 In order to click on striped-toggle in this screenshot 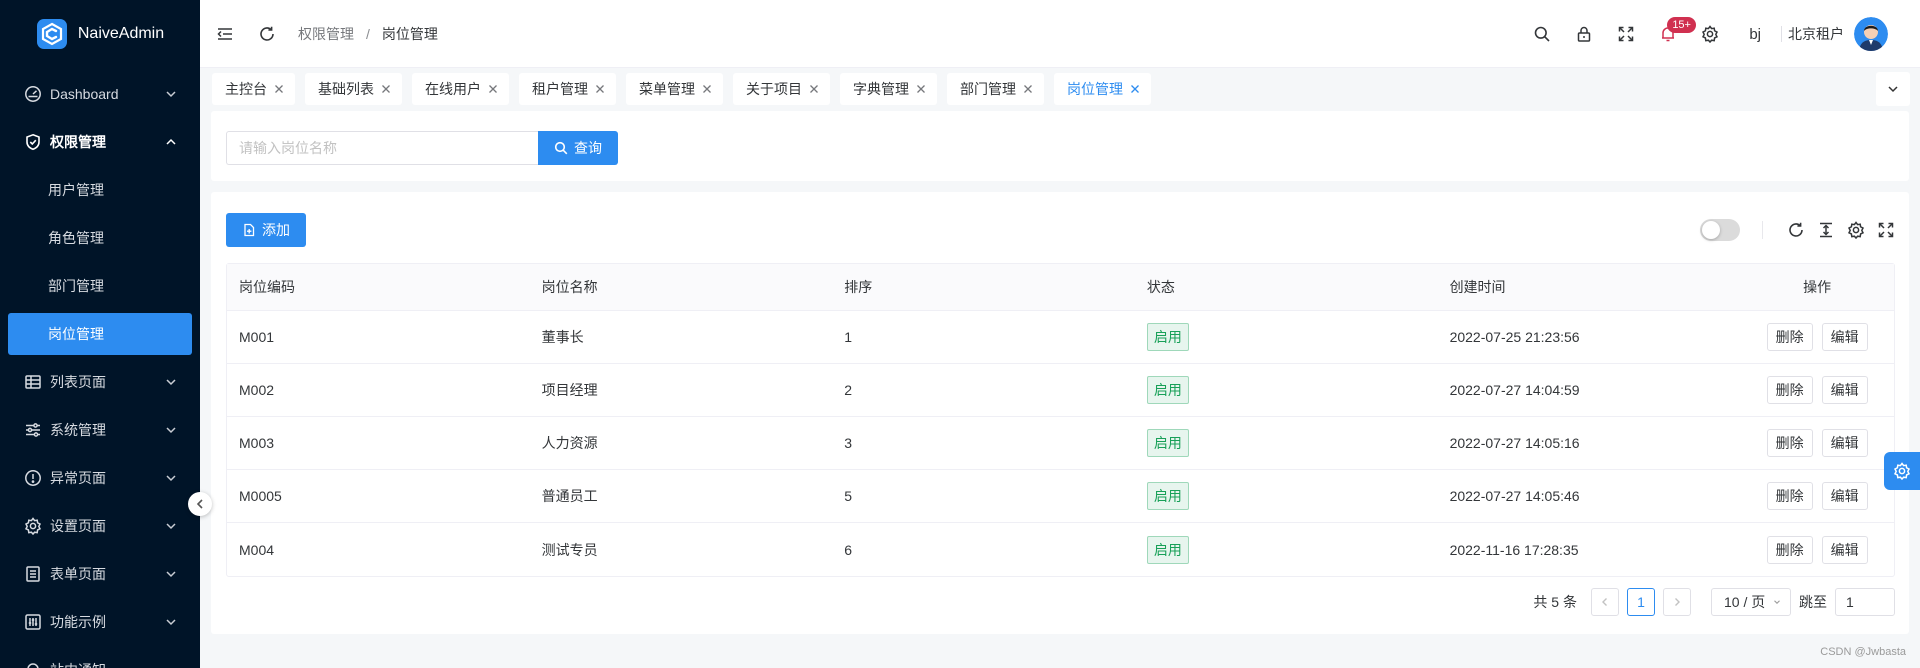, I will do `click(1720, 230)`.